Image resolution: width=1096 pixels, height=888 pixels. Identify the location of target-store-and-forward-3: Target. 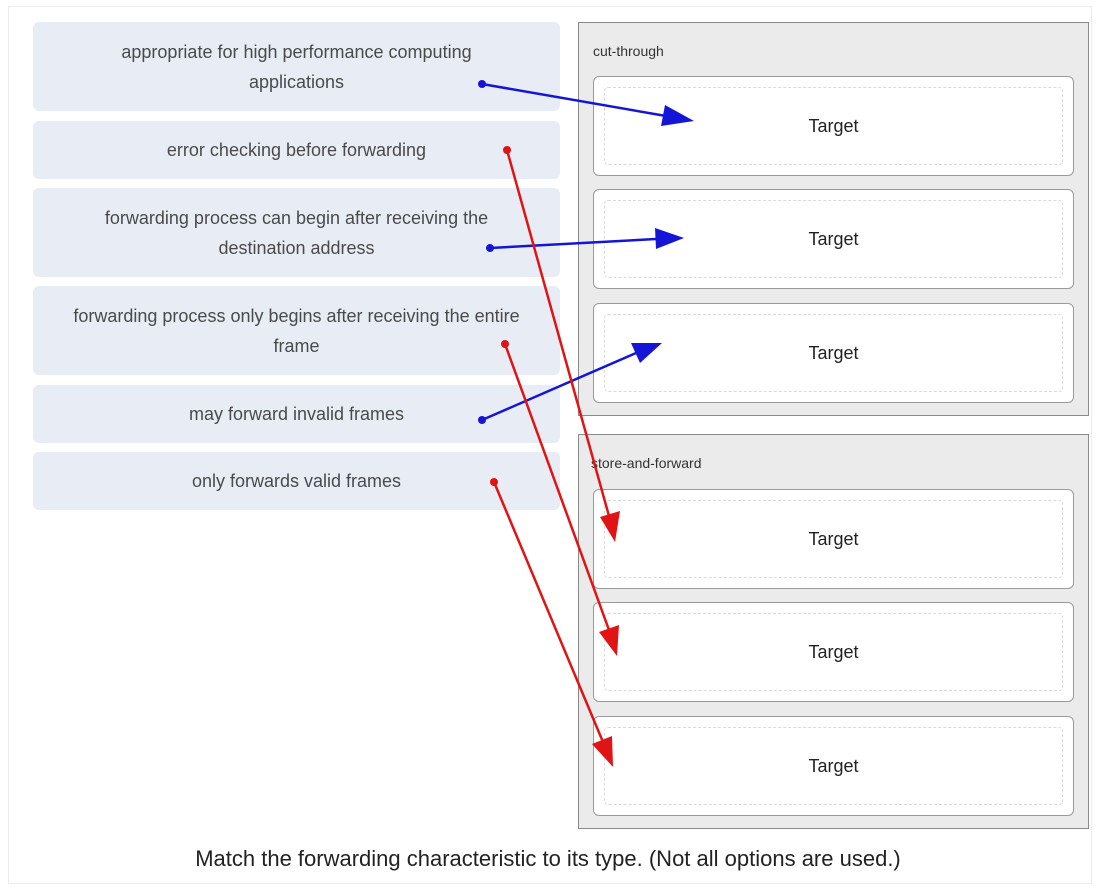
(833, 766).